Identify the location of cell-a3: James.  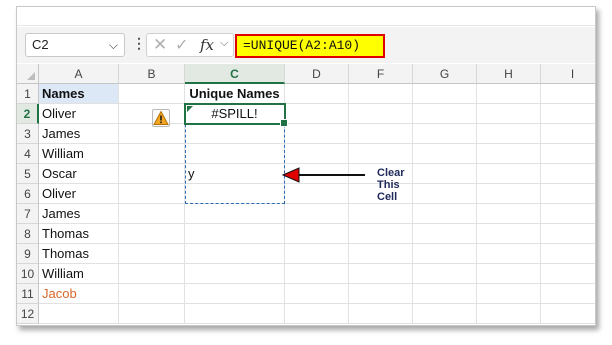
(79, 134).